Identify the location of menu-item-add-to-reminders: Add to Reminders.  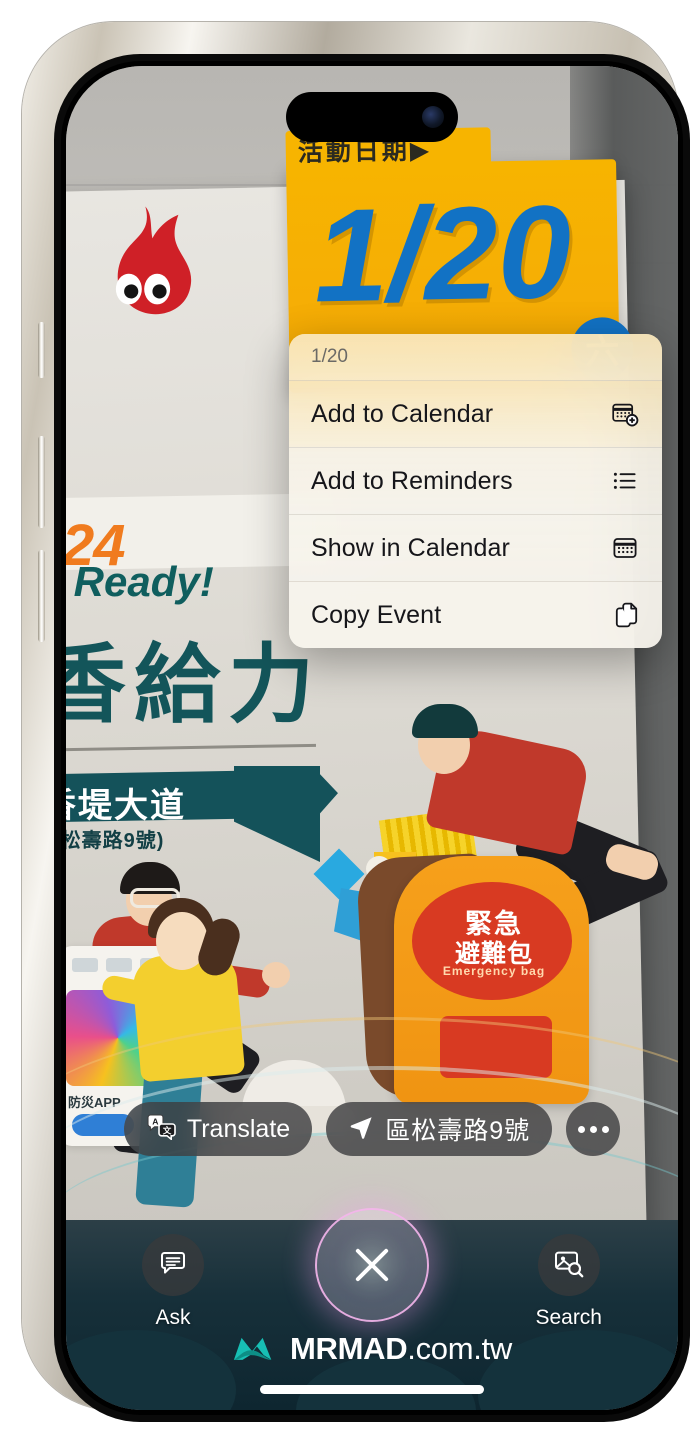
(475, 480).